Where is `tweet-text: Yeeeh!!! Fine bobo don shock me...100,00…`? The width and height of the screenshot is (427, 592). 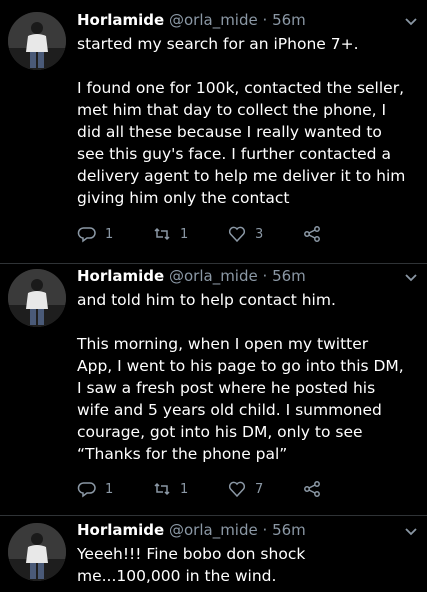
tweet-text: Yeeeh!!! Fine bobo don shock me...100,00… is located at coordinates (242, 565).